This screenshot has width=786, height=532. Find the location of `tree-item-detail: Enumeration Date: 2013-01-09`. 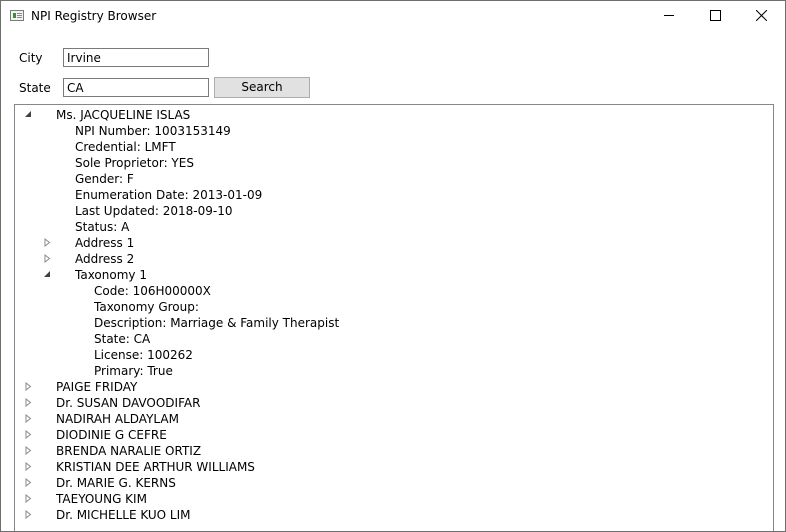

tree-item-detail: Enumeration Date: 2013-01-09 is located at coordinates (168, 195).